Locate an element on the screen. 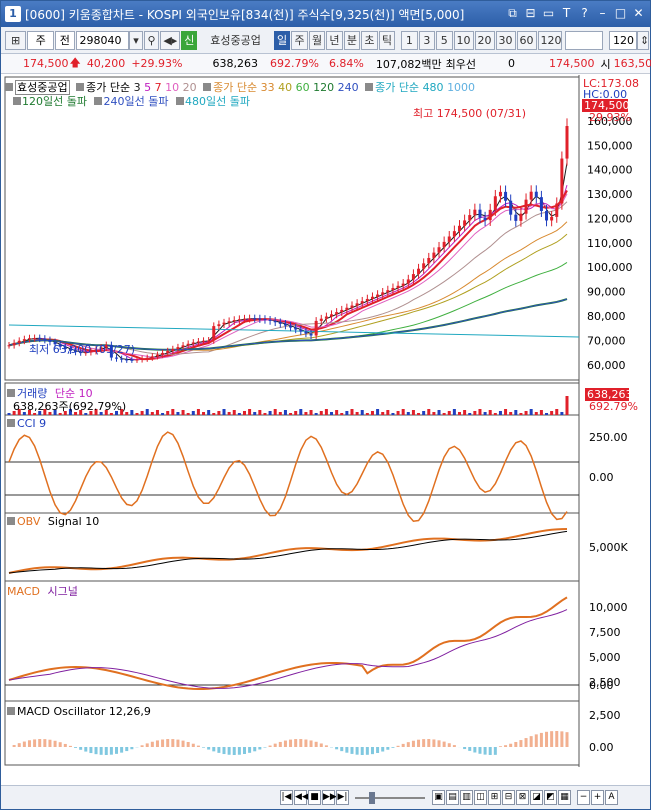 The width and height of the screenshot is (651, 810). view-8-icon: ◪ is located at coordinates (536, 797).